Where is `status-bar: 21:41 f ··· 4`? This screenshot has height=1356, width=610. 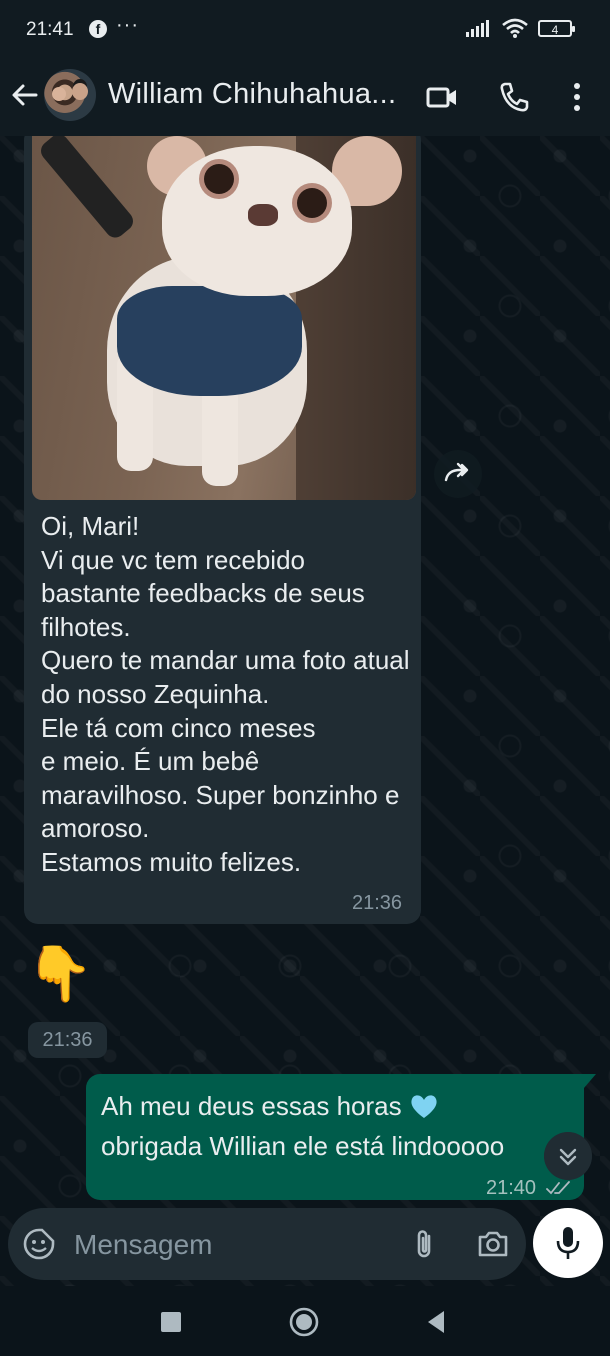
status-bar: 21:41 f ··· 4 is located at coordinates (305, 31).